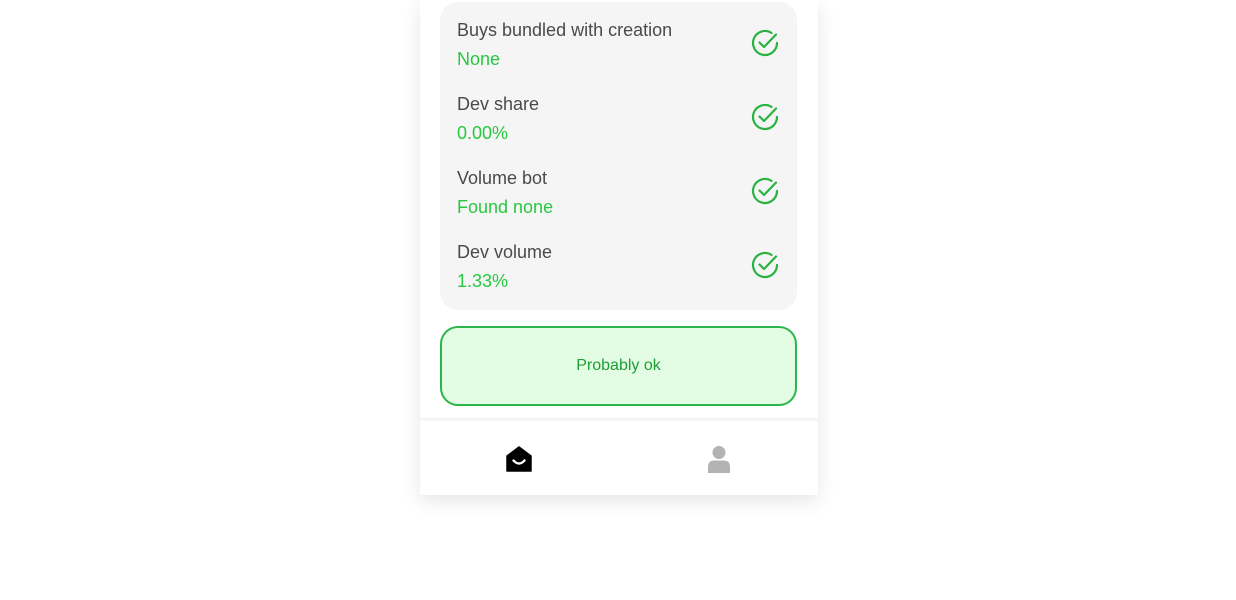  I want to click on check-row-dev-volume: Dev volume 1.33%, so click(618, 277).